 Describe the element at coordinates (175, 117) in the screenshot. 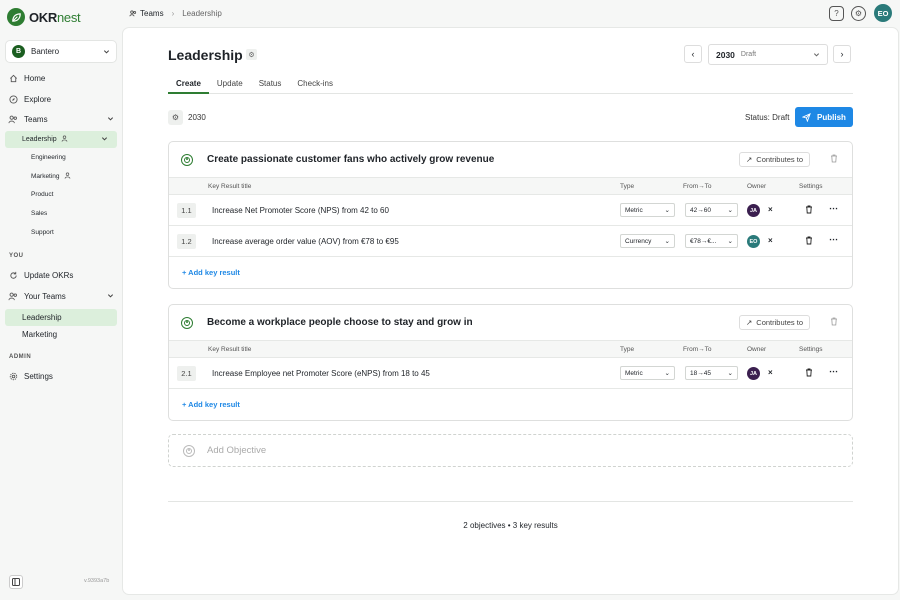

I see `period-settings-button: ⚙` at that location.